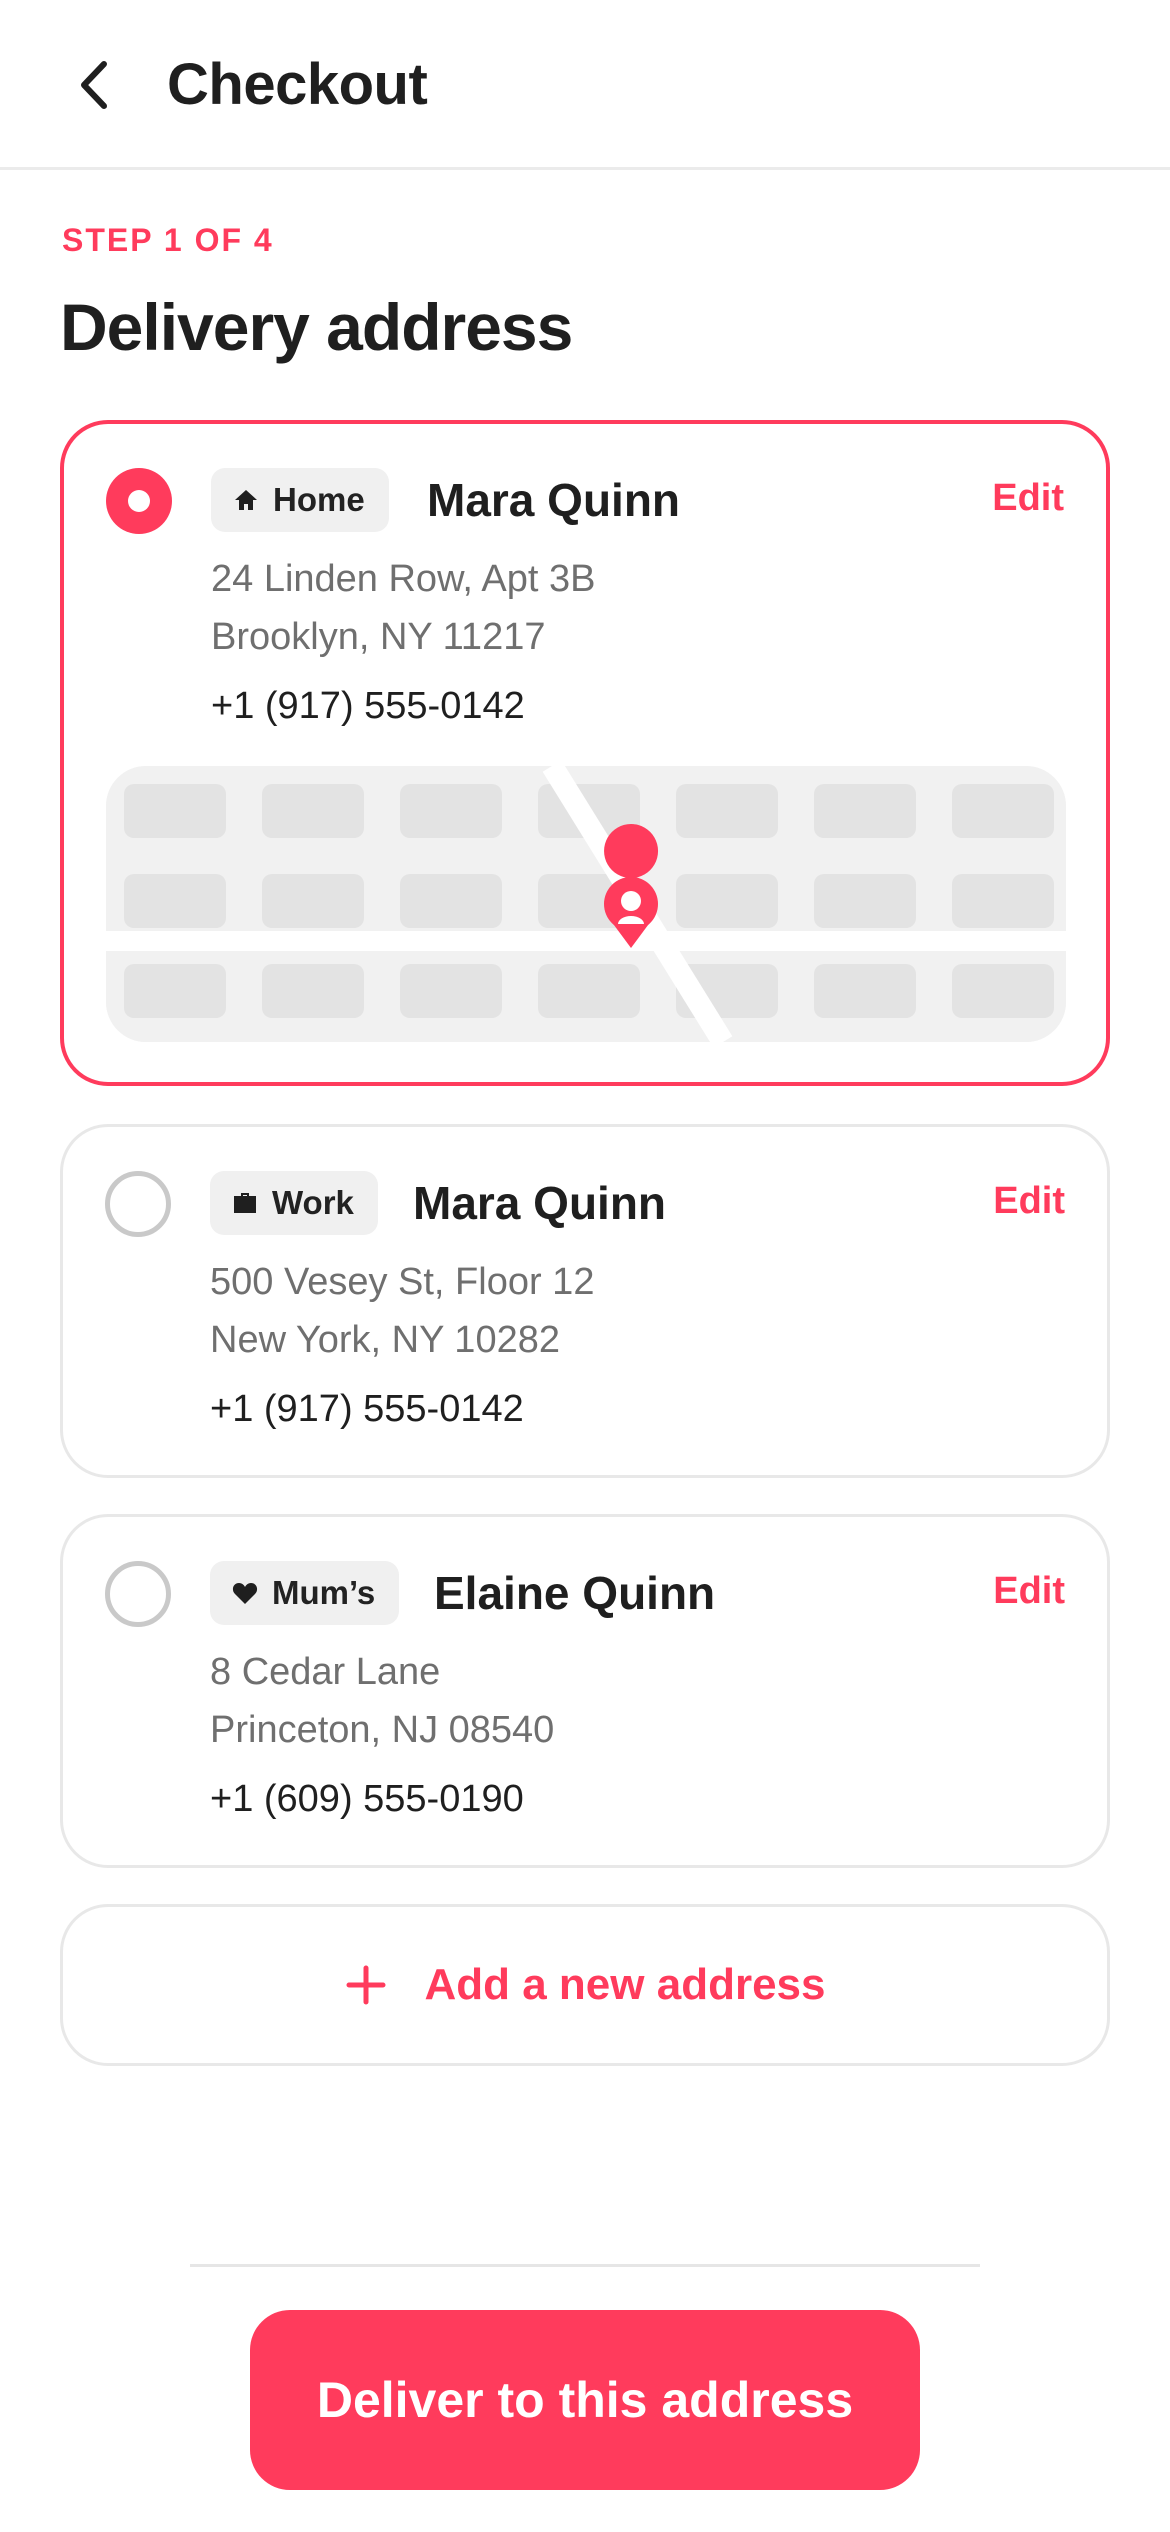  Describe the element at coordinates (385, 1340) in the screenshot. I see `address-line-2: New York, NY 10282` at that location.